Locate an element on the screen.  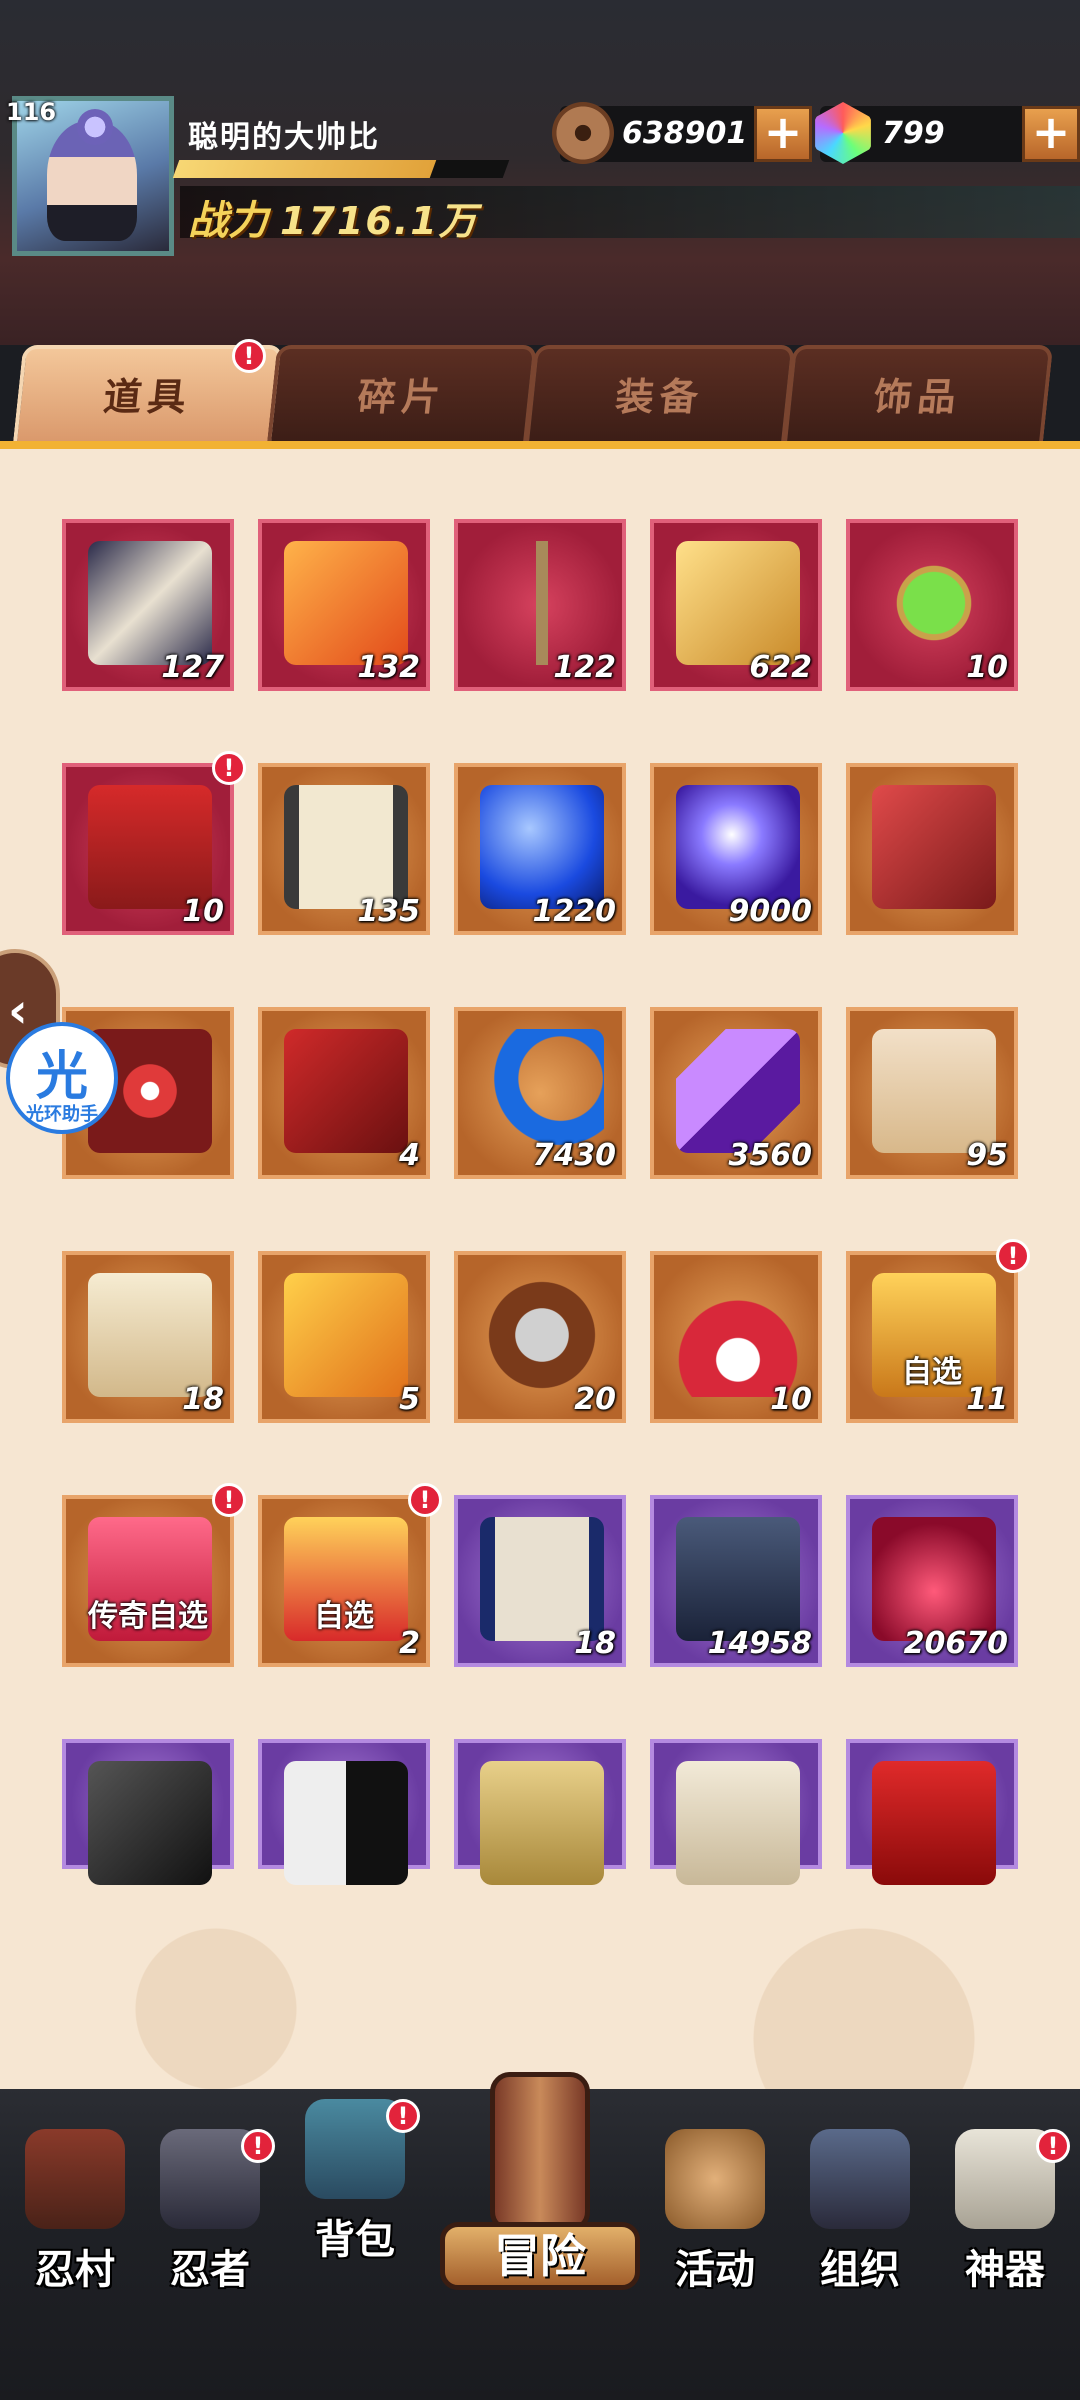
add-gems-button: + is located at coordinates (1051, 134).